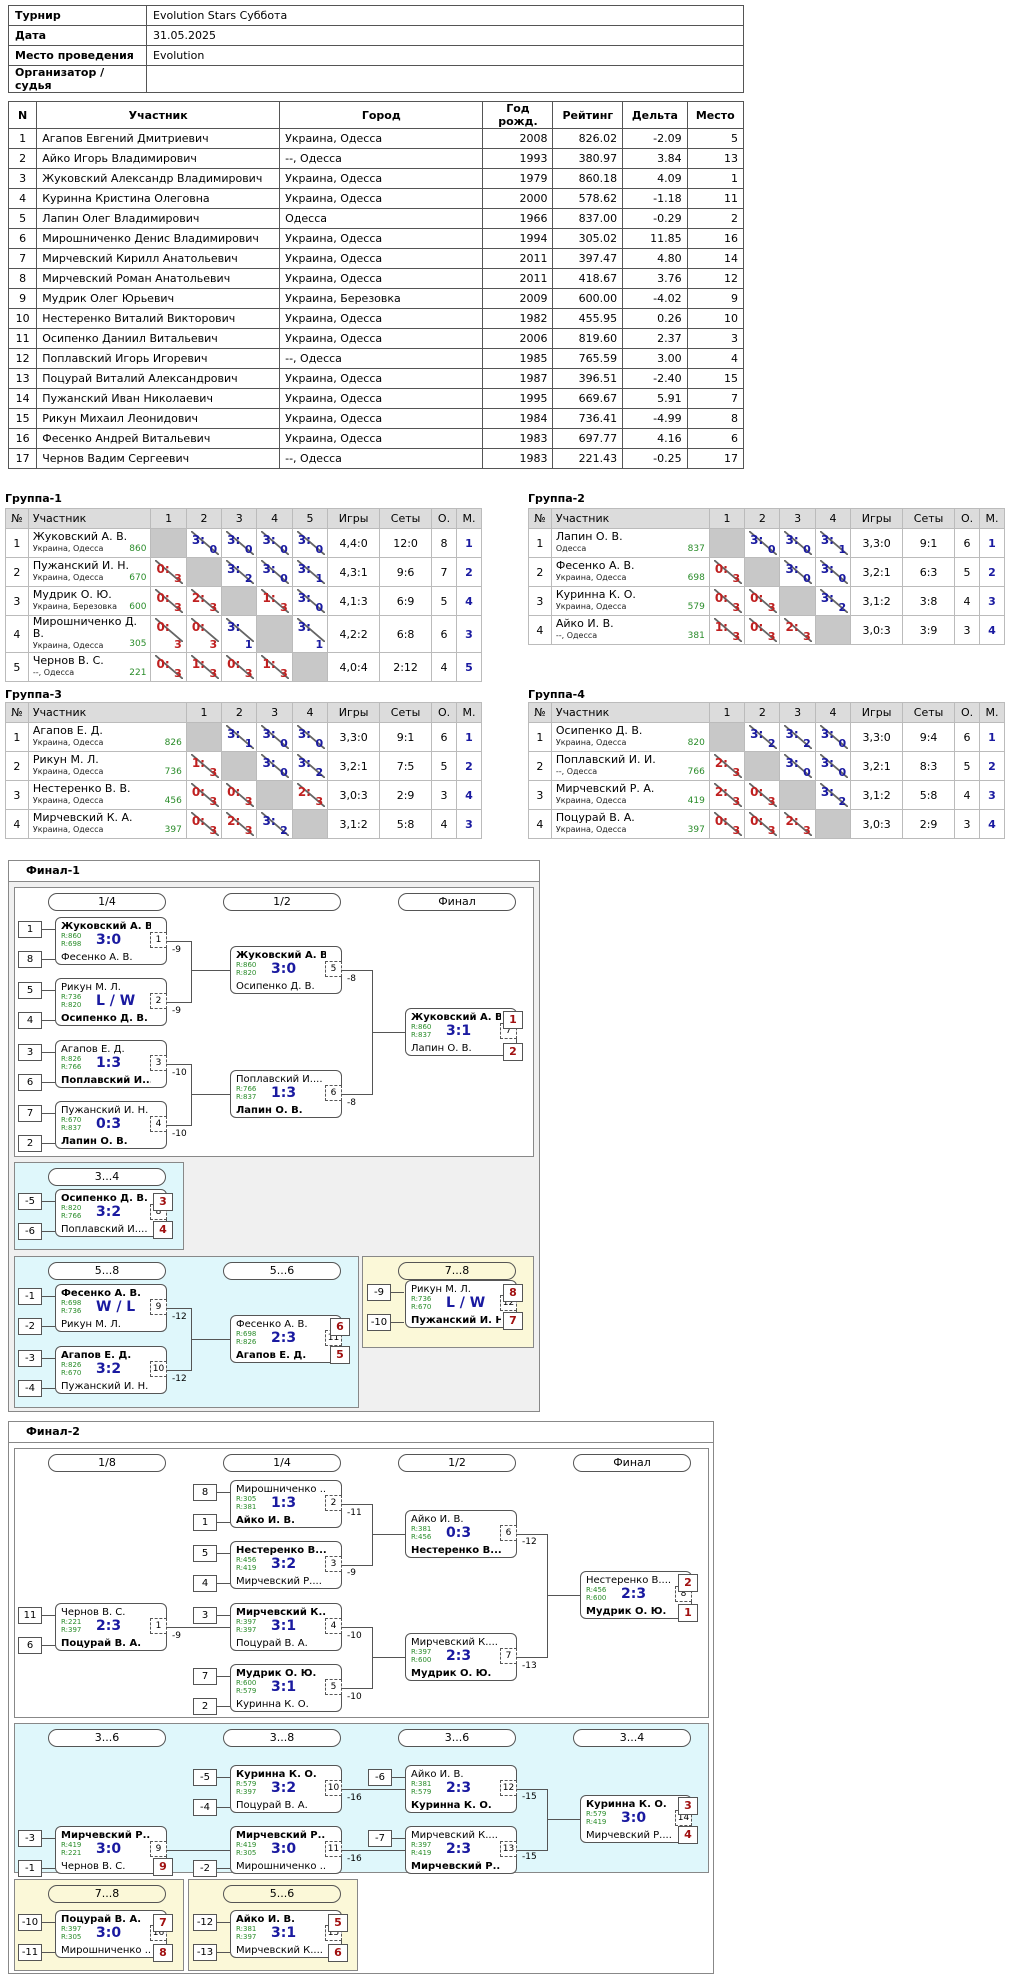 This screenshot has width=1011, height=1978. I want to click on result-cell: 2: 3, so click(797, 630).